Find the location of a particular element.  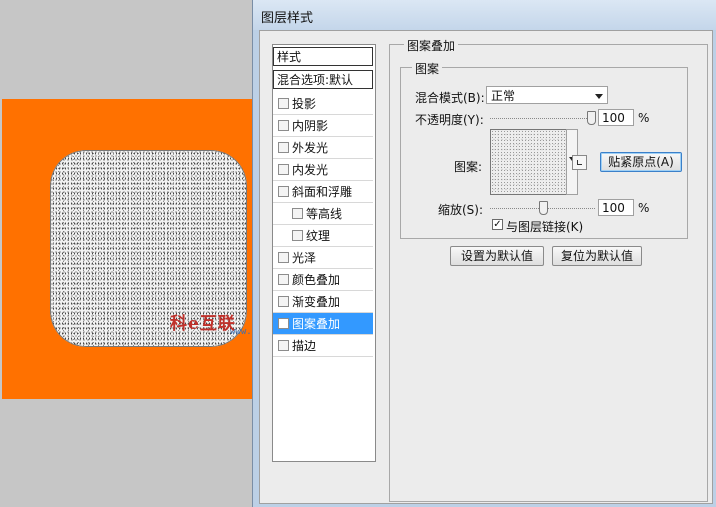

link-with-layer-checkbox: ✓ is located at coordinates (497, 224).